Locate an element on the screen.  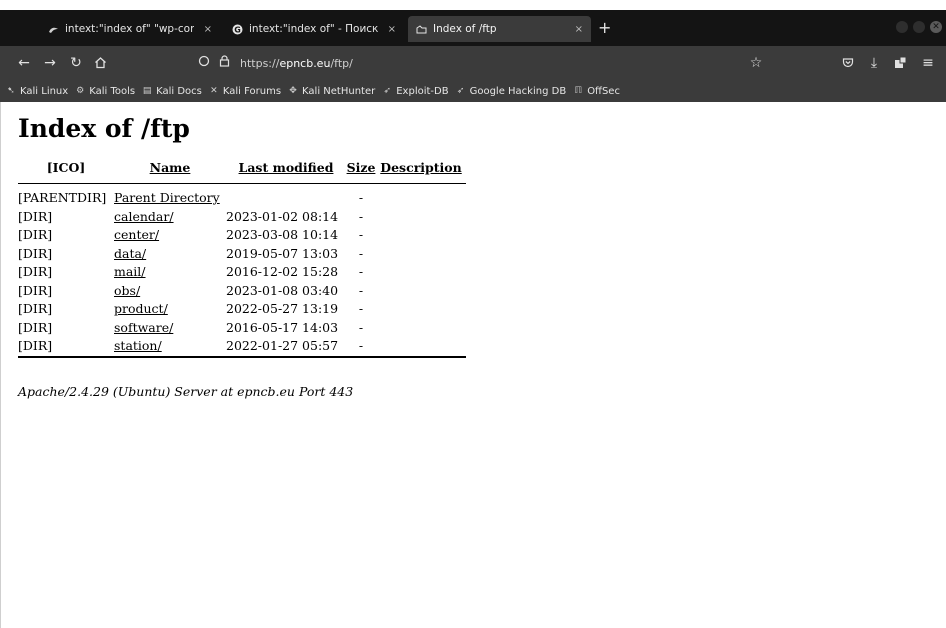
entry-modified: 2016-12-02 15:28 is located at coordinates (282, 271).